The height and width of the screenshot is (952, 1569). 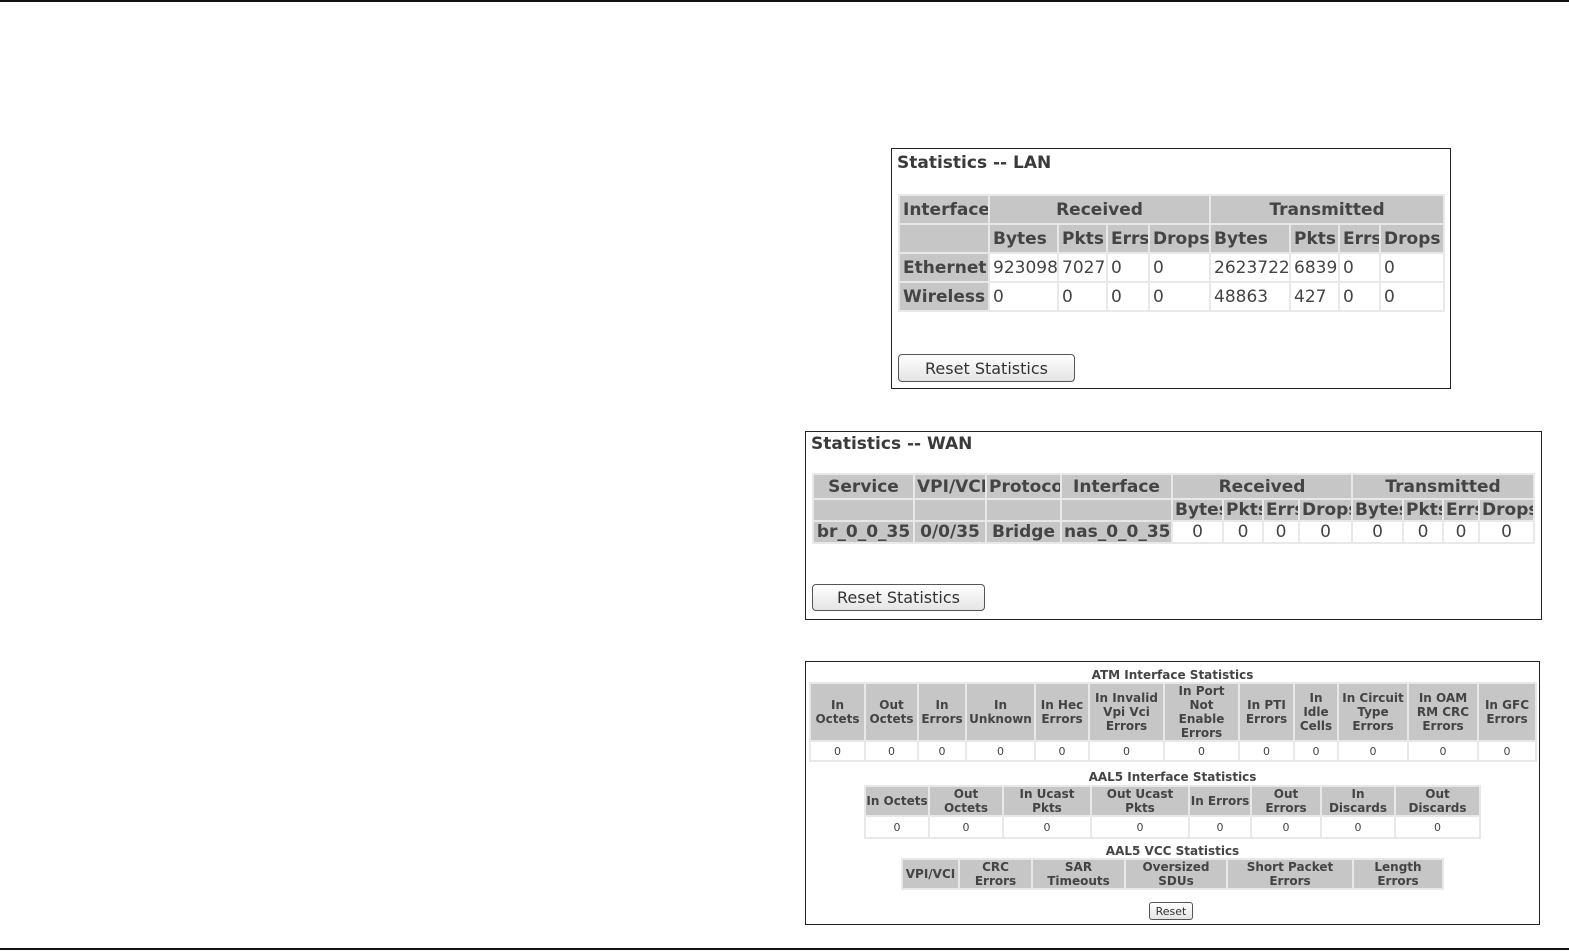 I want to click on aal5-header: Out Errors, so click(x=1286, y=801).